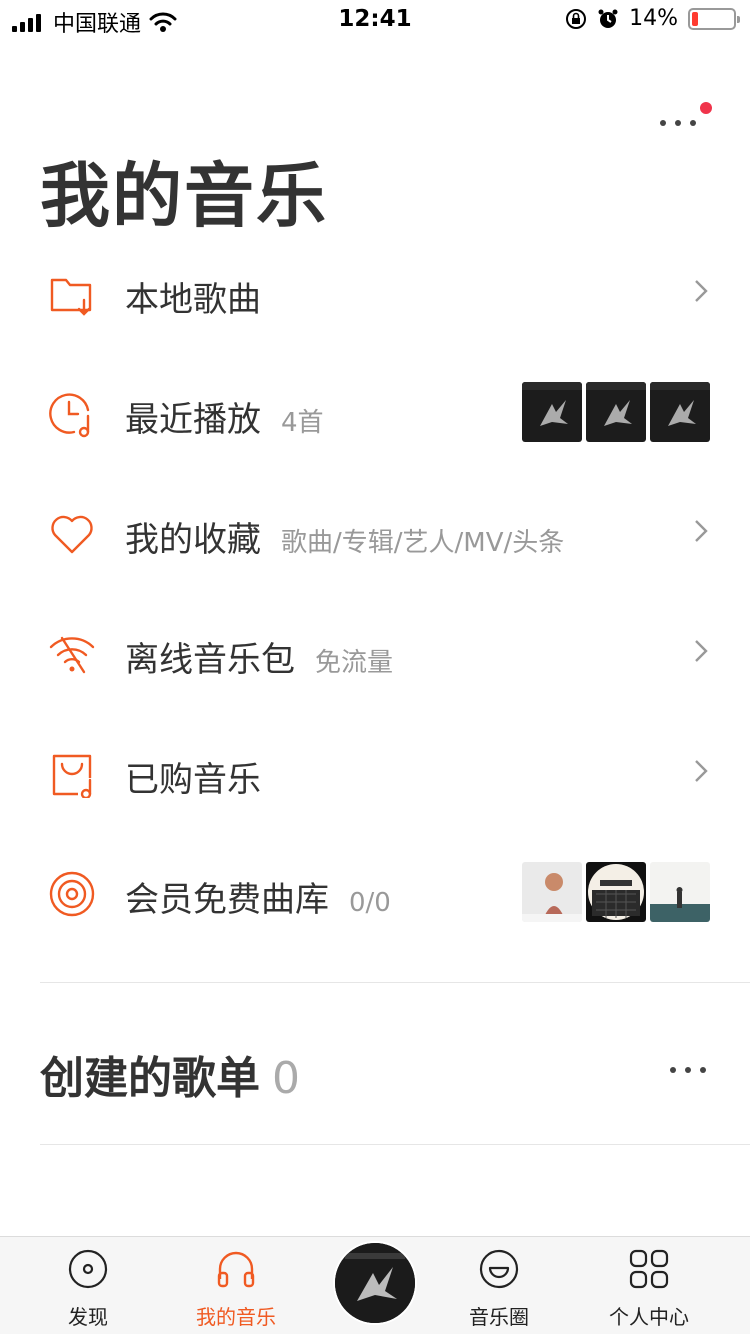  What do you see at coordinates (286, 1078) in the screenshot?
I see `playlist-count: 0` at bounding box center [286, 1078].